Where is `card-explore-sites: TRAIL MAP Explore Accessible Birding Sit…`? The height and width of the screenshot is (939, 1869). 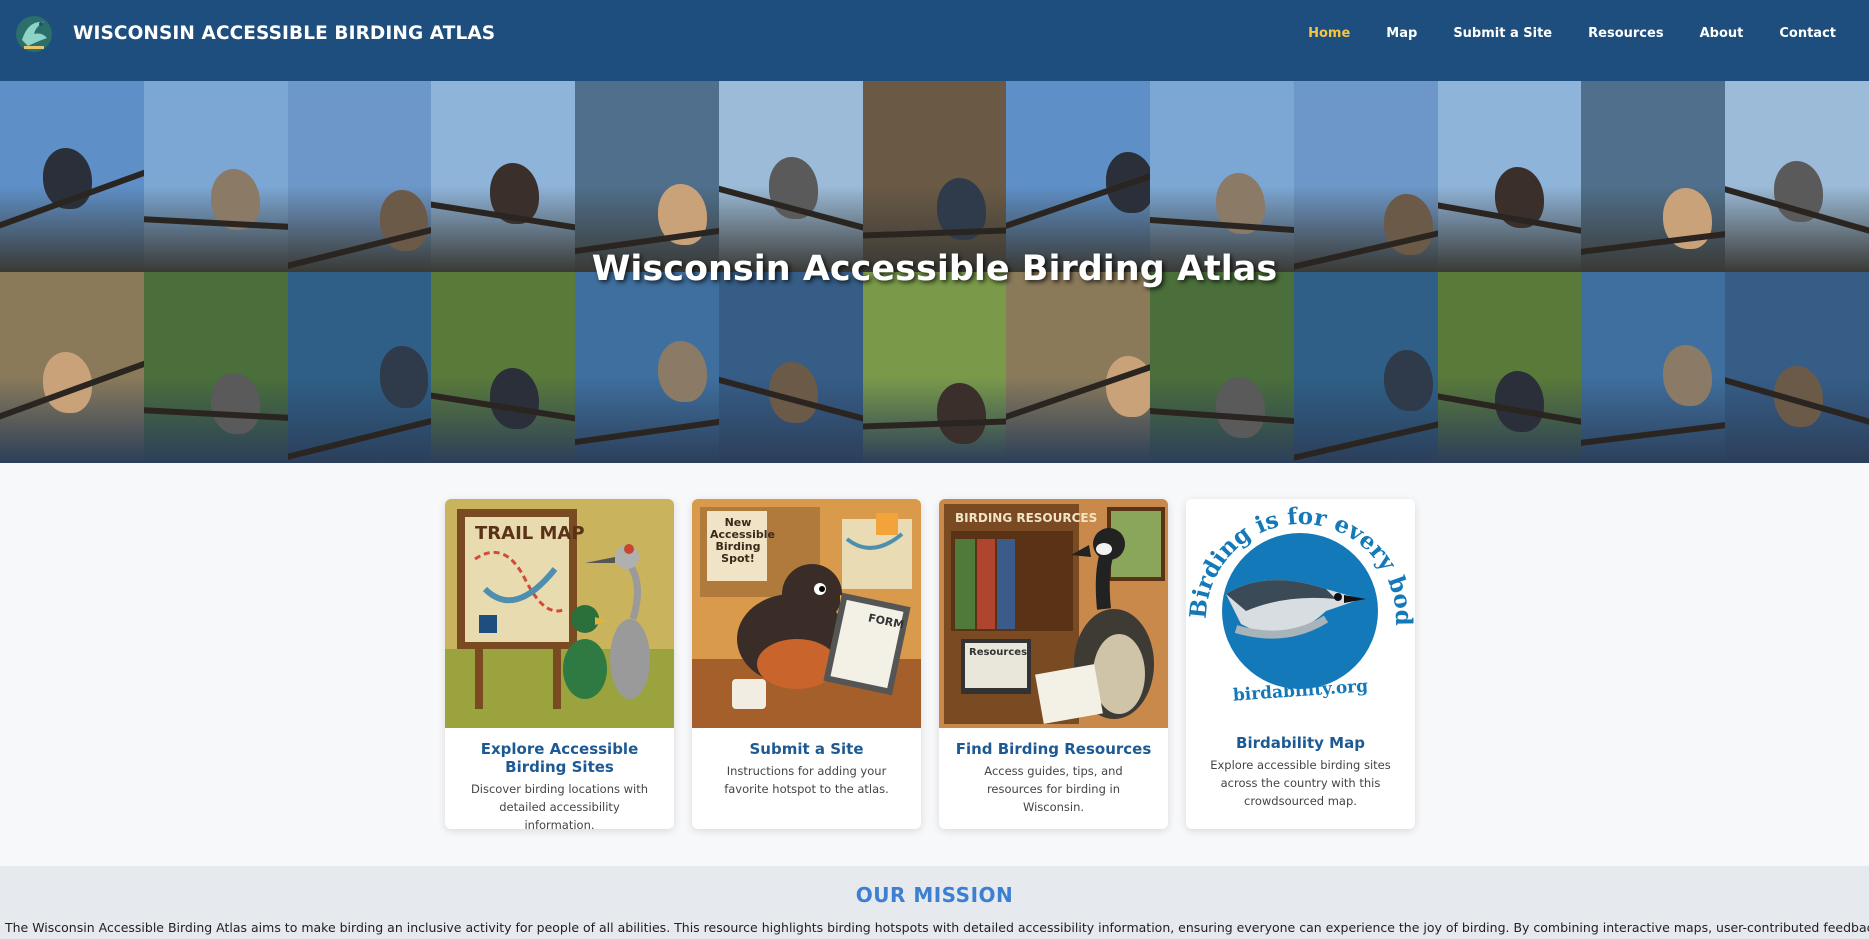 card-explore-sites: TRAIL MAP Explore Accessible Birding Sit… is located at coordinates (559, 664).